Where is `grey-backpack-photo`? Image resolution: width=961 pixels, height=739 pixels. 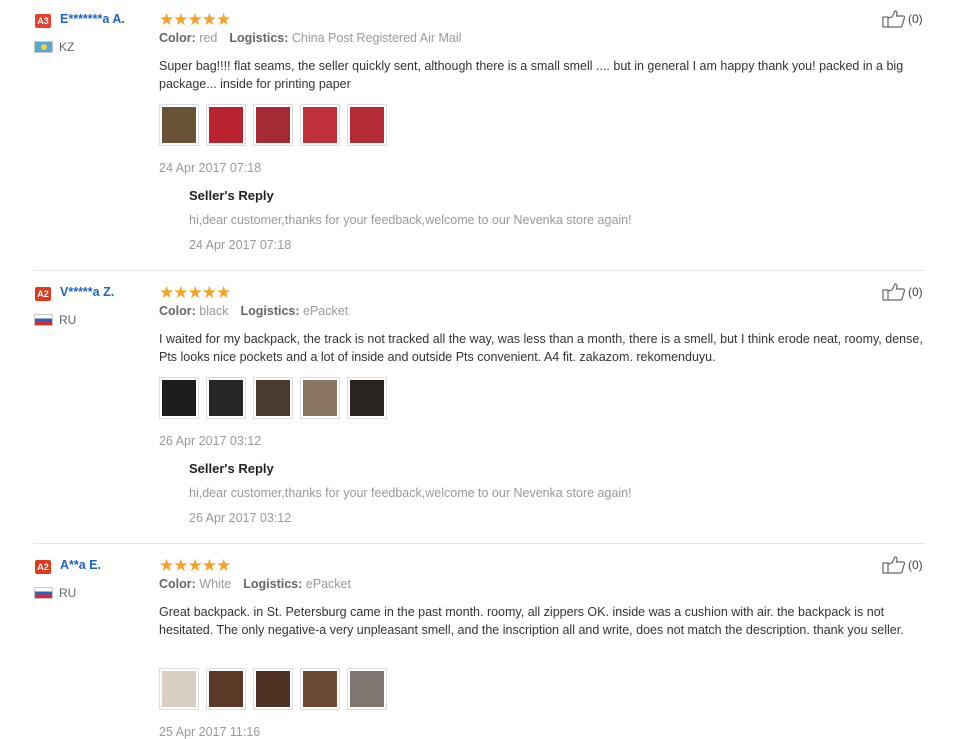 grey-backpack-photo is located at coordinates (367, 689).